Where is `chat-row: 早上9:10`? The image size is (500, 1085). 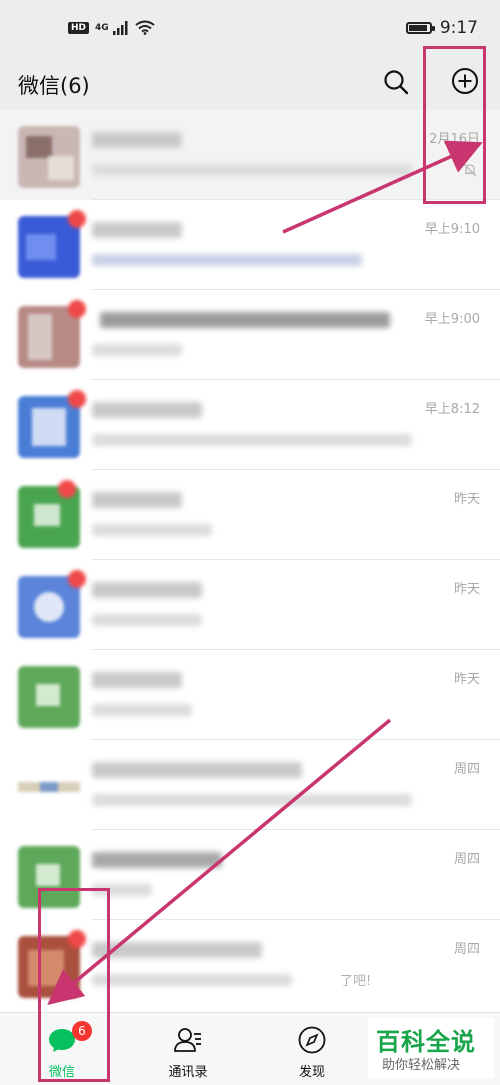
chat-row: 早上9:10 is located at coordinates (250, 245).